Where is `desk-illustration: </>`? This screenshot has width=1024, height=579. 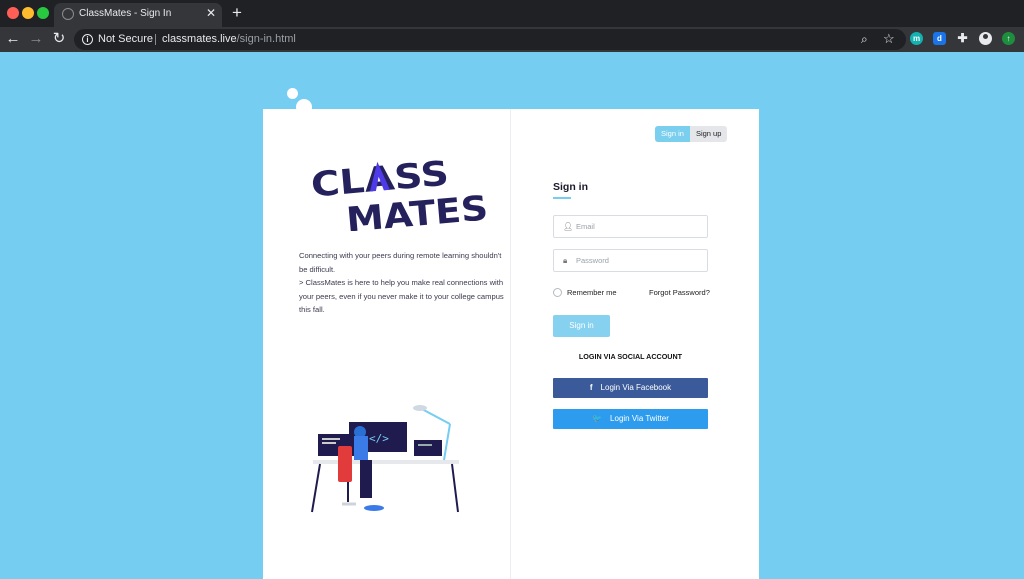 desk-illustration: </> is located at coordinates (385, 459).